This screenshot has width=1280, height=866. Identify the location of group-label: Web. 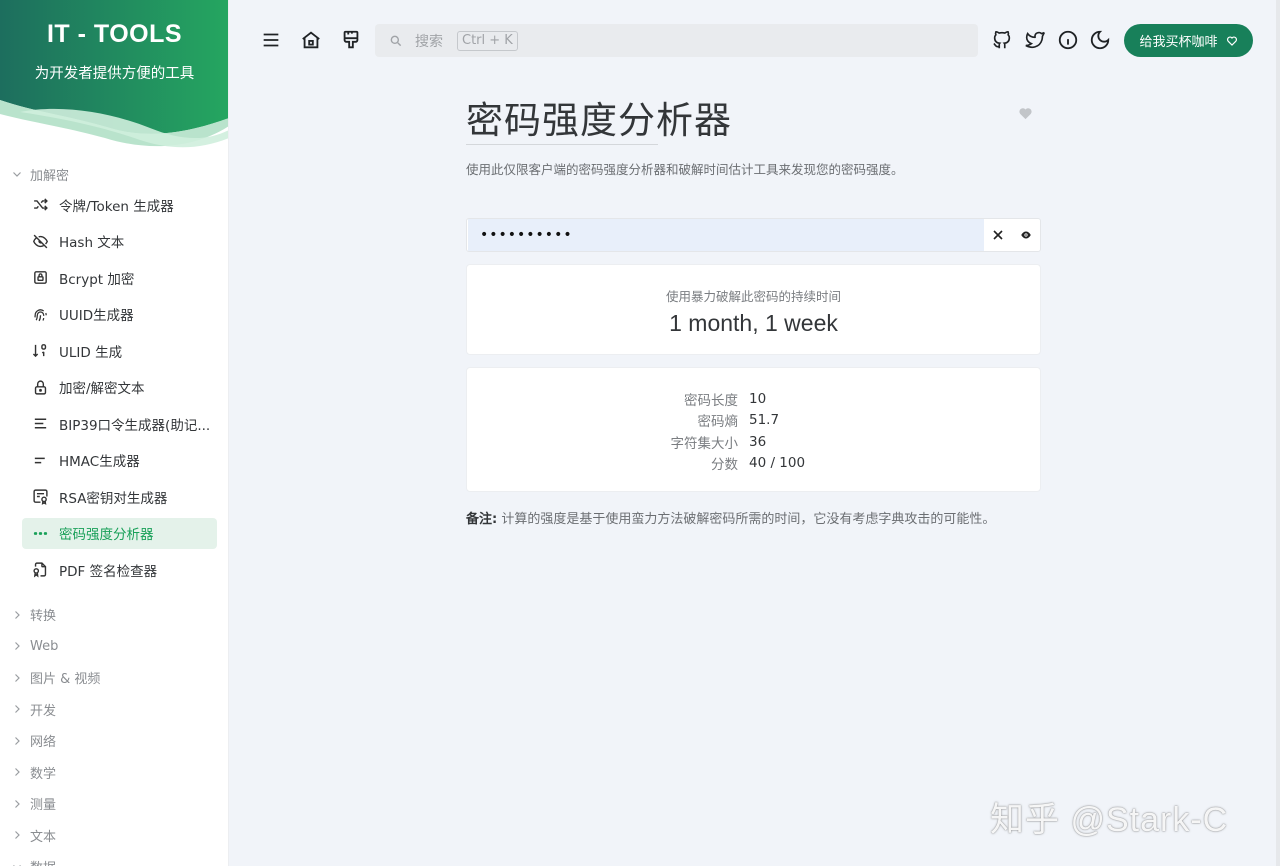
(44, 646).